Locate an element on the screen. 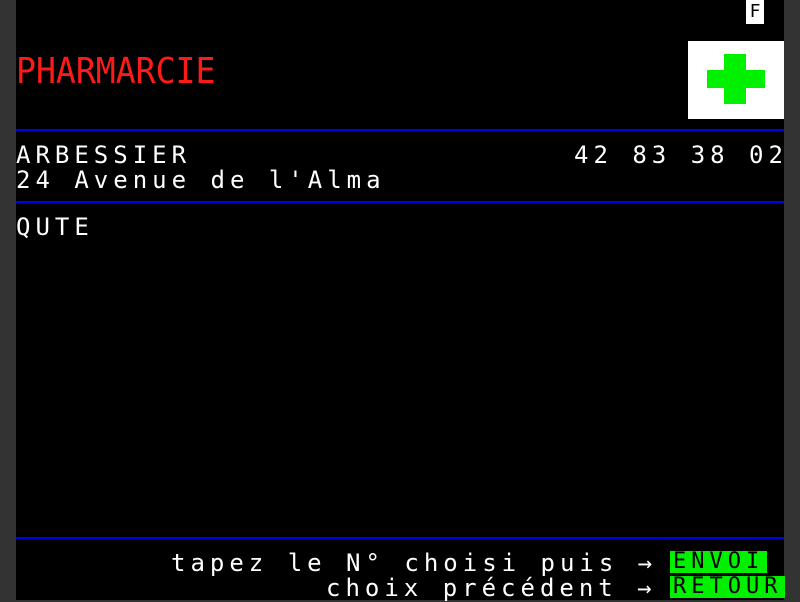 This screenshot has width=800, height=602. pharmacy-address: 24 Avenue de l'Alma is located at coordinates (201, 180).